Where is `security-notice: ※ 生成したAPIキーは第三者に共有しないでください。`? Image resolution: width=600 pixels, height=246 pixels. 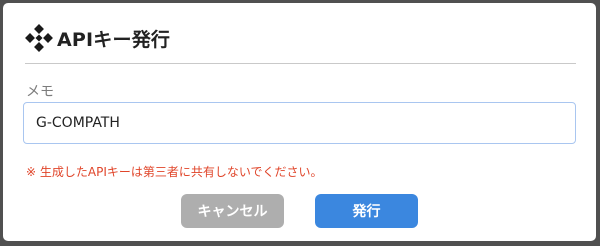 security-notice: ※ 生成したAPIキーは第三者に共有しないでください。 is located at coordinates (174, 172).